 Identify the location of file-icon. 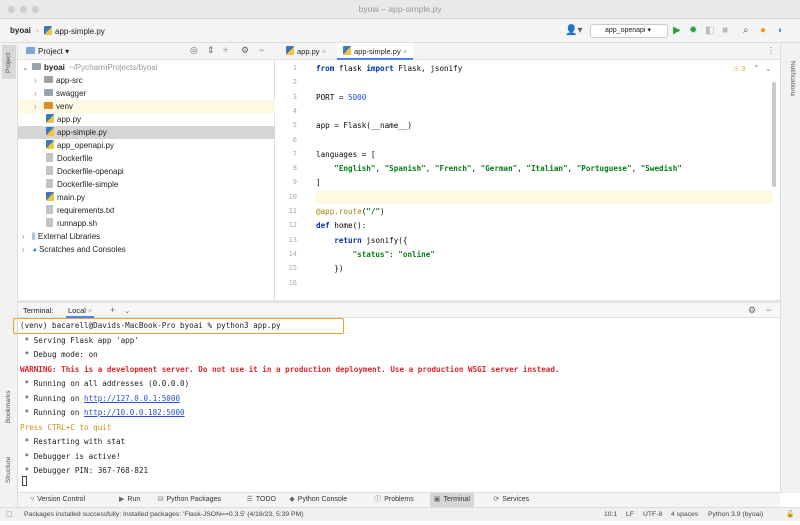
(49, 183).